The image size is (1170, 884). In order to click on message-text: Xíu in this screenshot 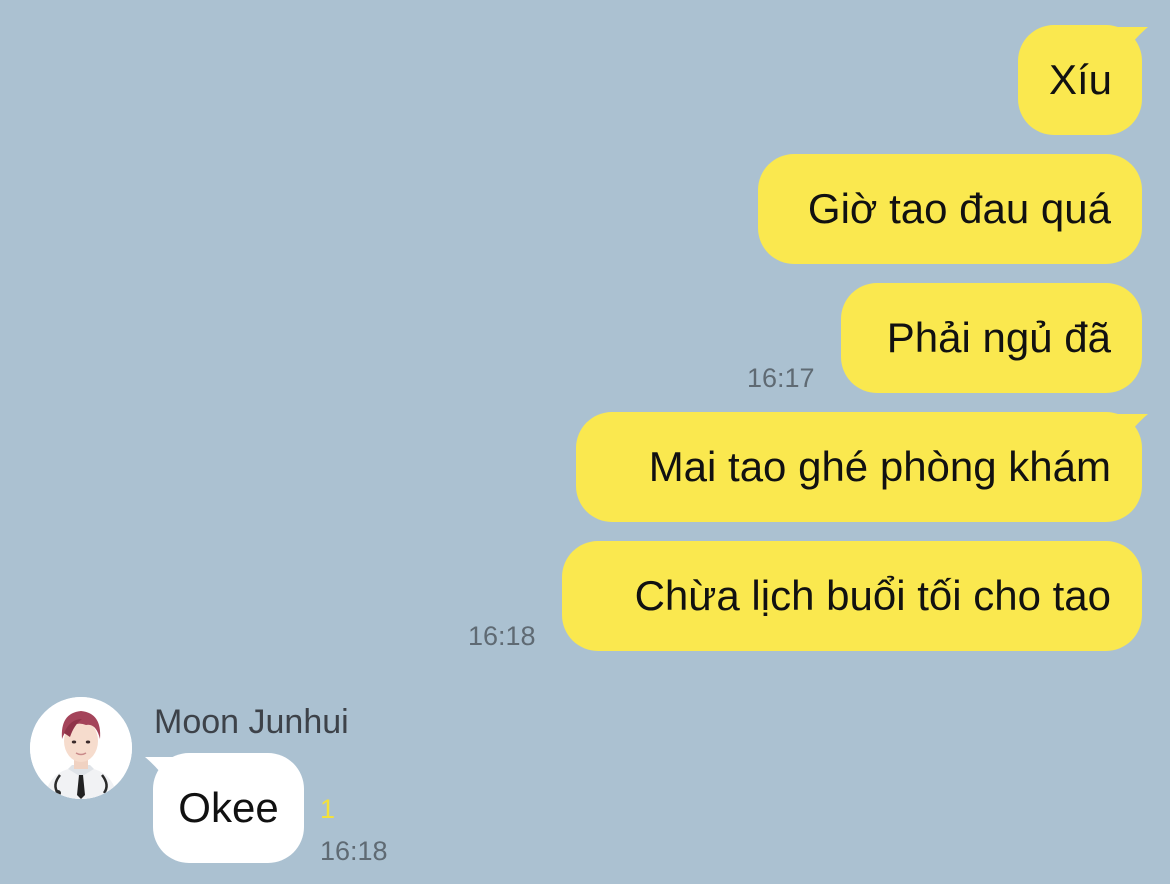, I will do `click(1081, 79)`.